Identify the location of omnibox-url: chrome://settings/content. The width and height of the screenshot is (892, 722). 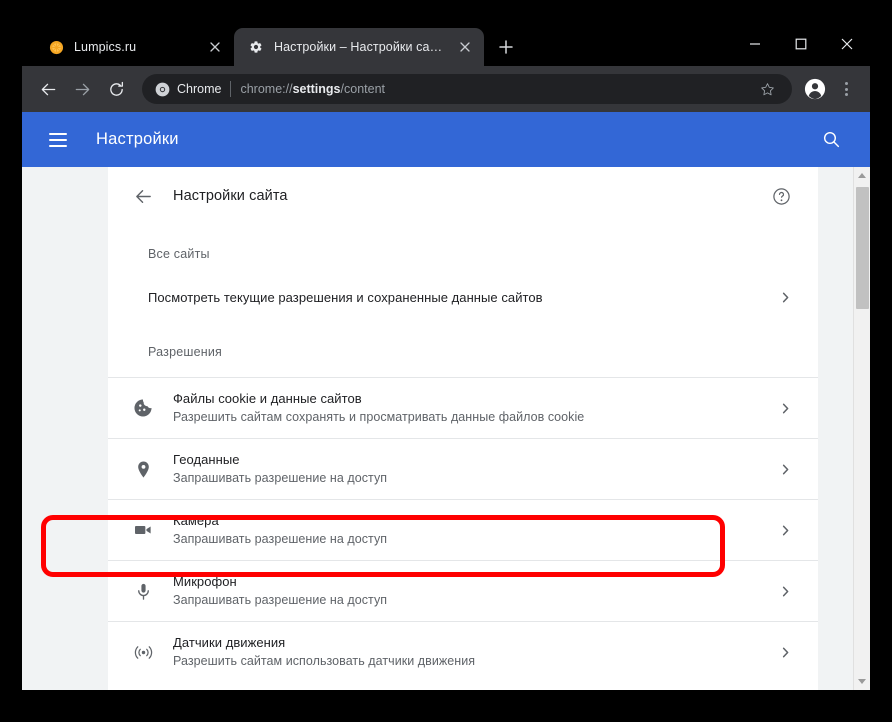
(312, 89).